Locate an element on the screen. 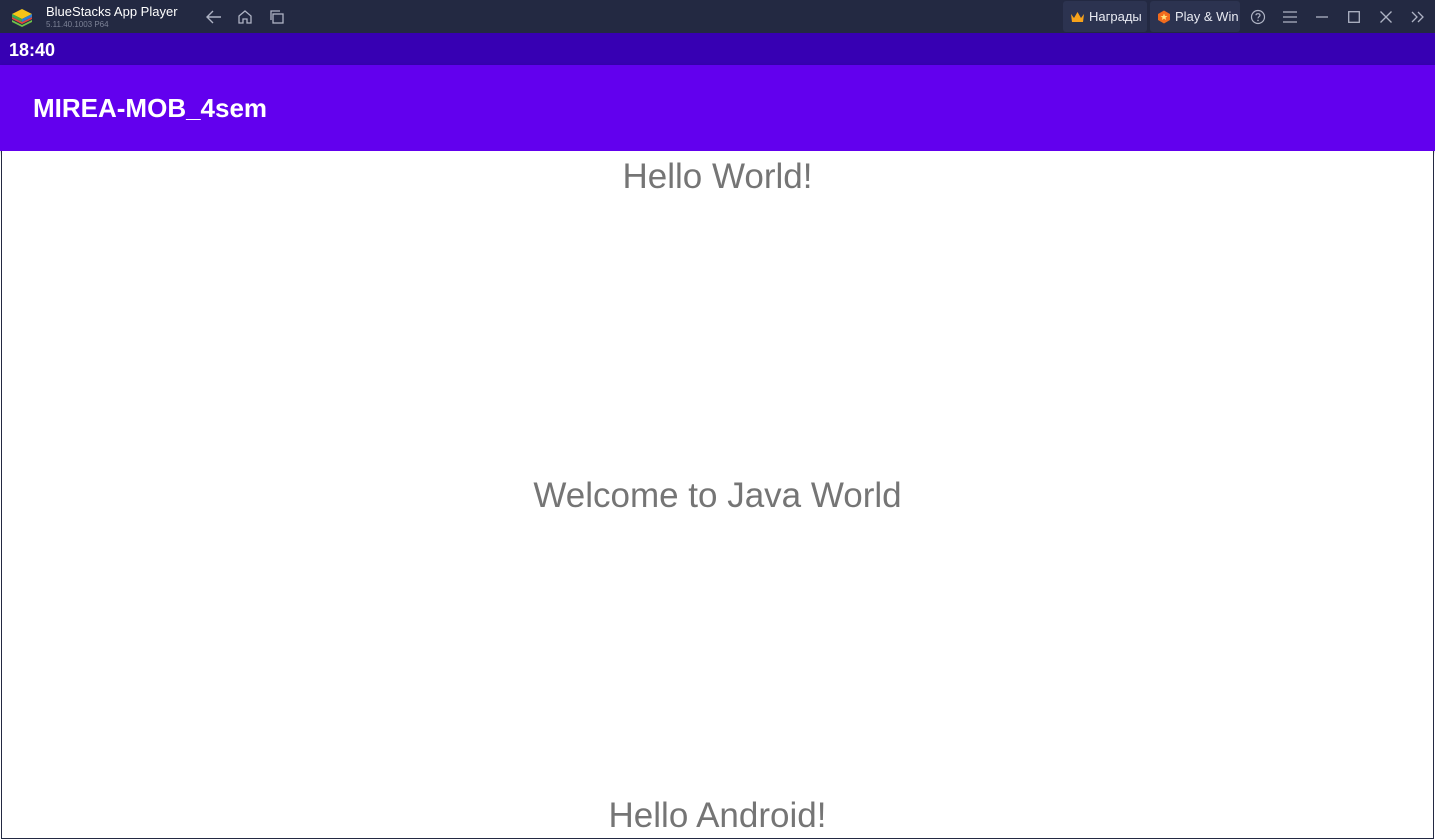 This screenshot has width=1435, height=840. maximize-icon is located at coordinates (1354, 16).